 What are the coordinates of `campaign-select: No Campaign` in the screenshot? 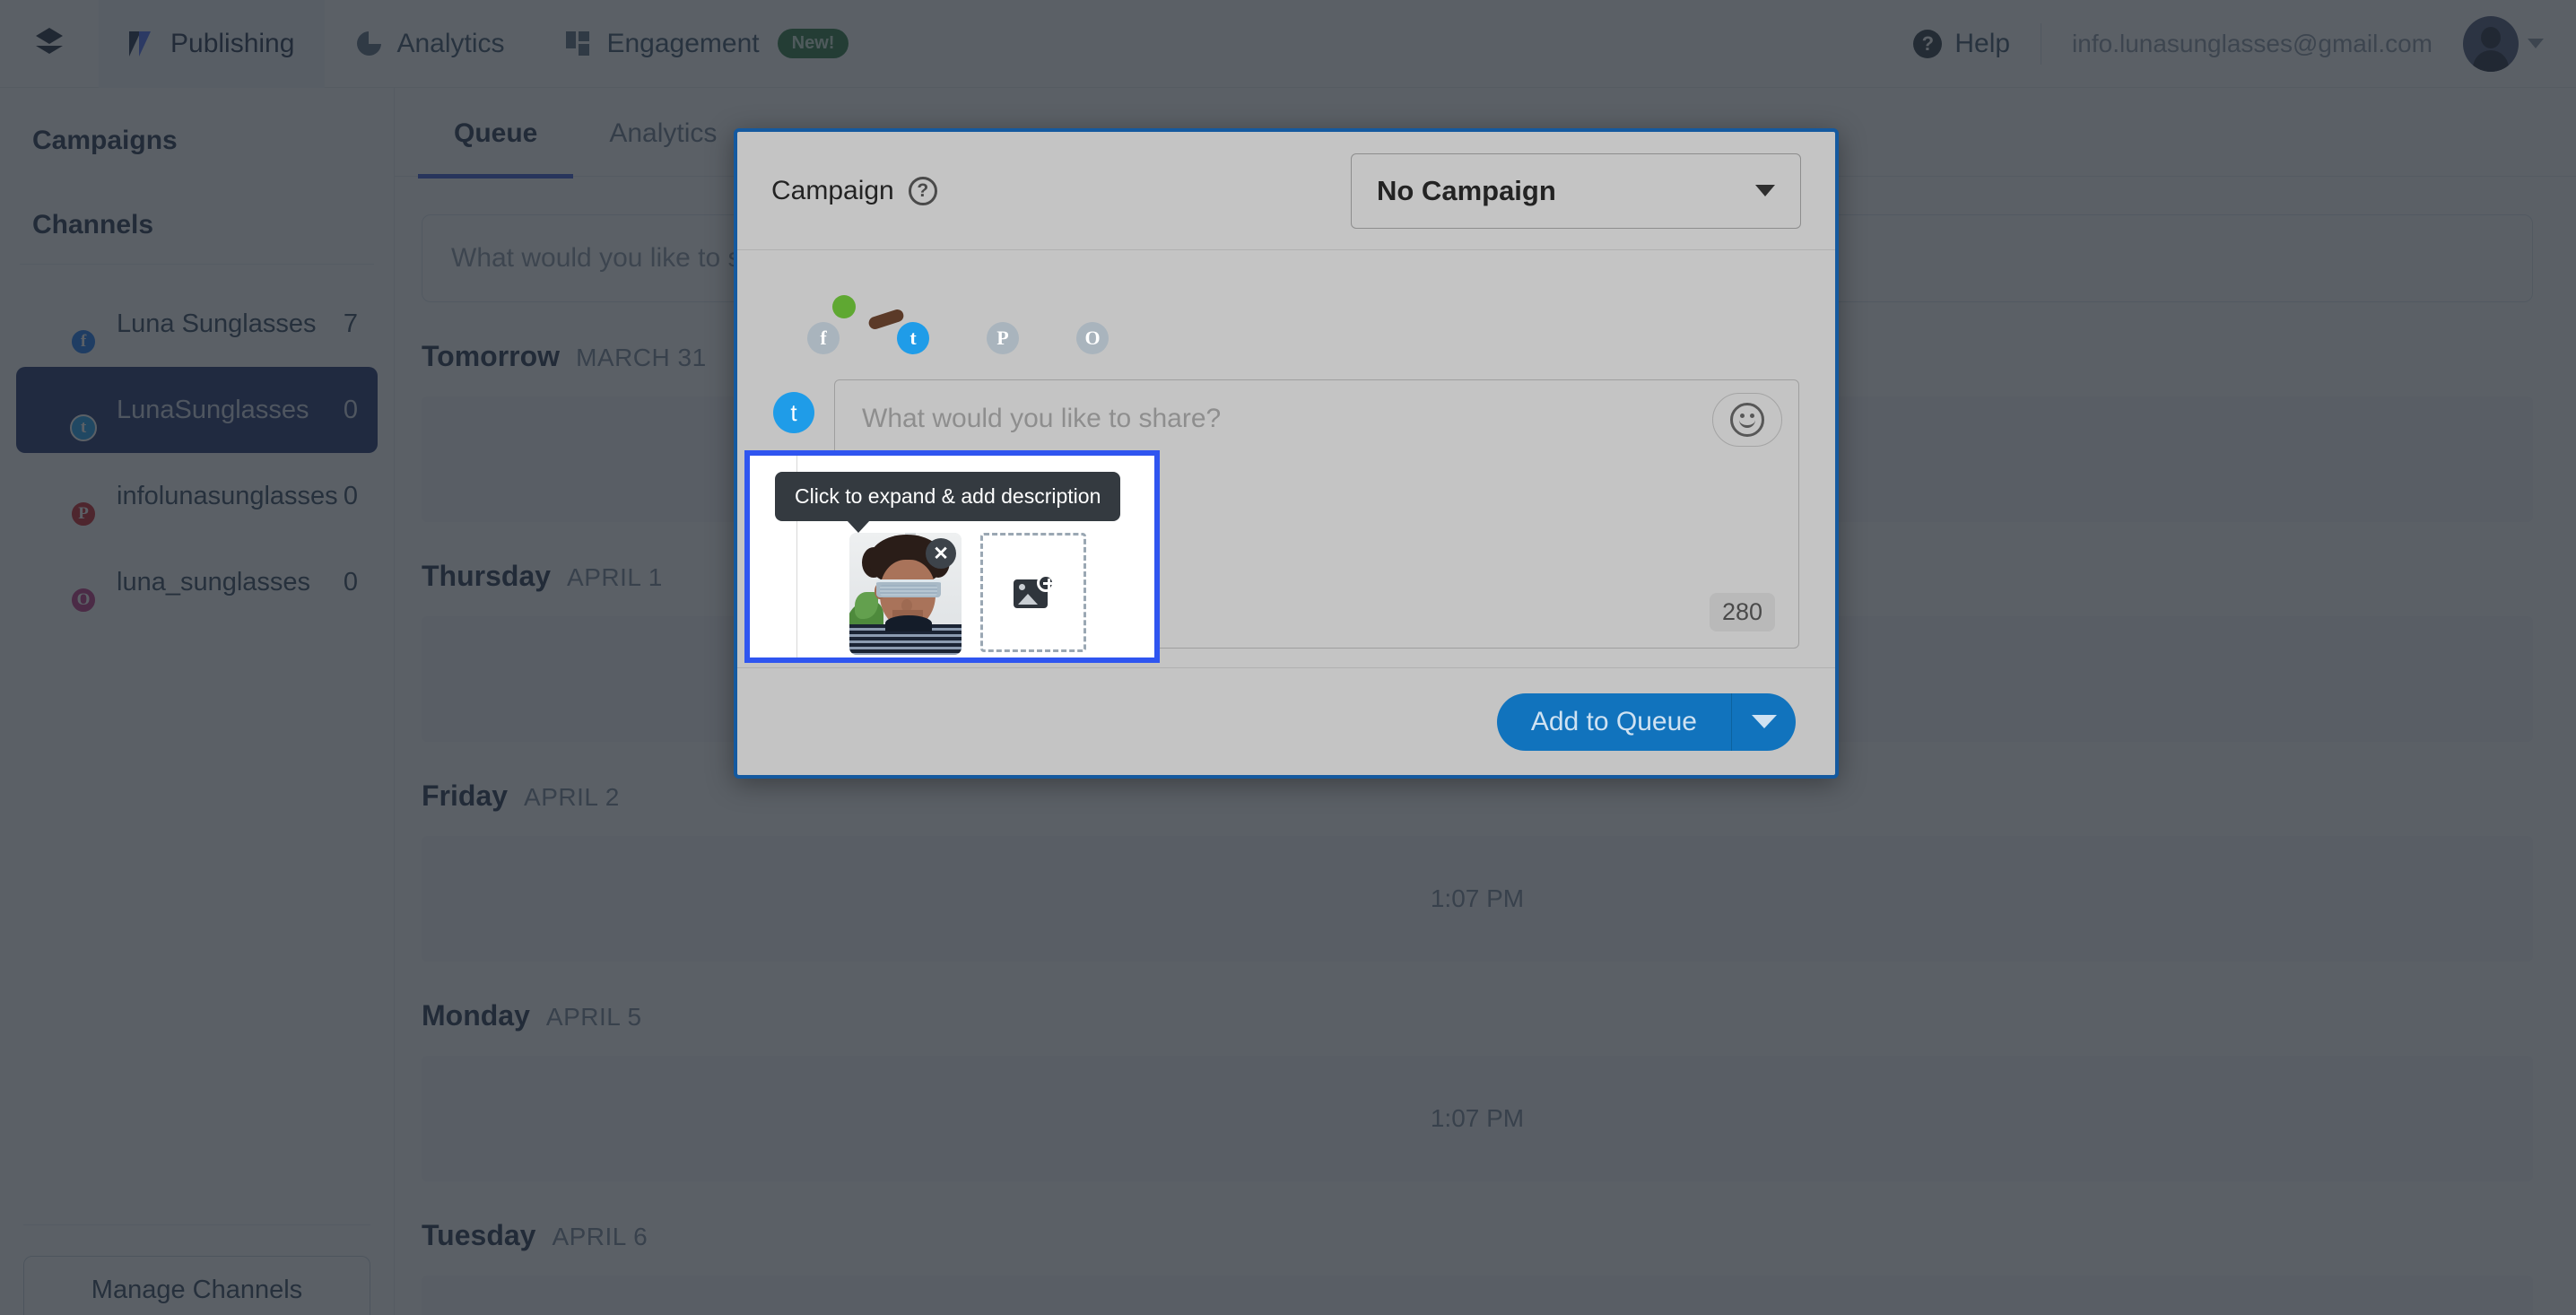 It's located at (1576, 191).